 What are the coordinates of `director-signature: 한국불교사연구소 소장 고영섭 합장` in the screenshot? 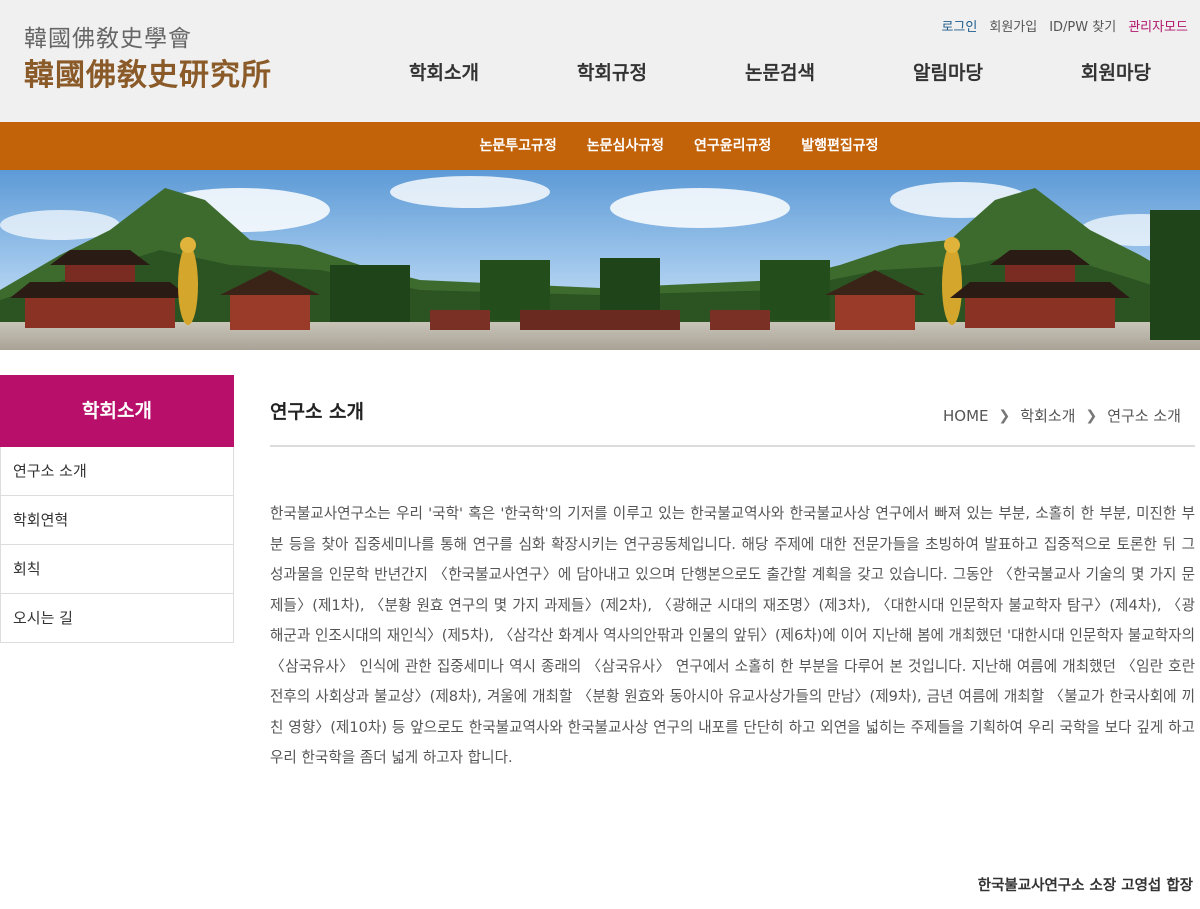 It's located at (1085, 886).